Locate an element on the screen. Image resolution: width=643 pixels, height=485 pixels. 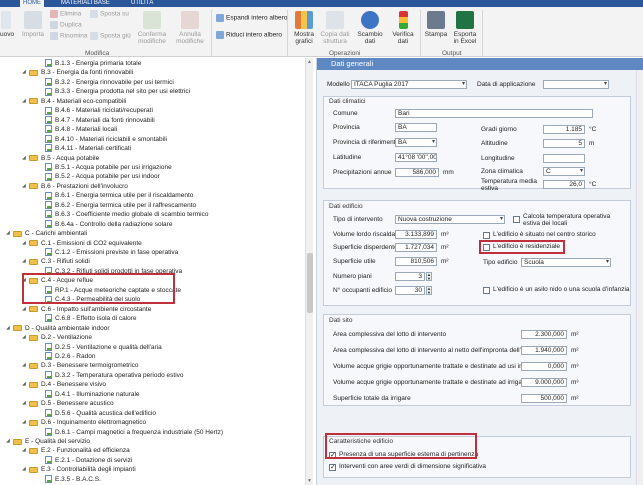
expand-tree-button: Espandi intero albero is located at coordinates (251, 18).